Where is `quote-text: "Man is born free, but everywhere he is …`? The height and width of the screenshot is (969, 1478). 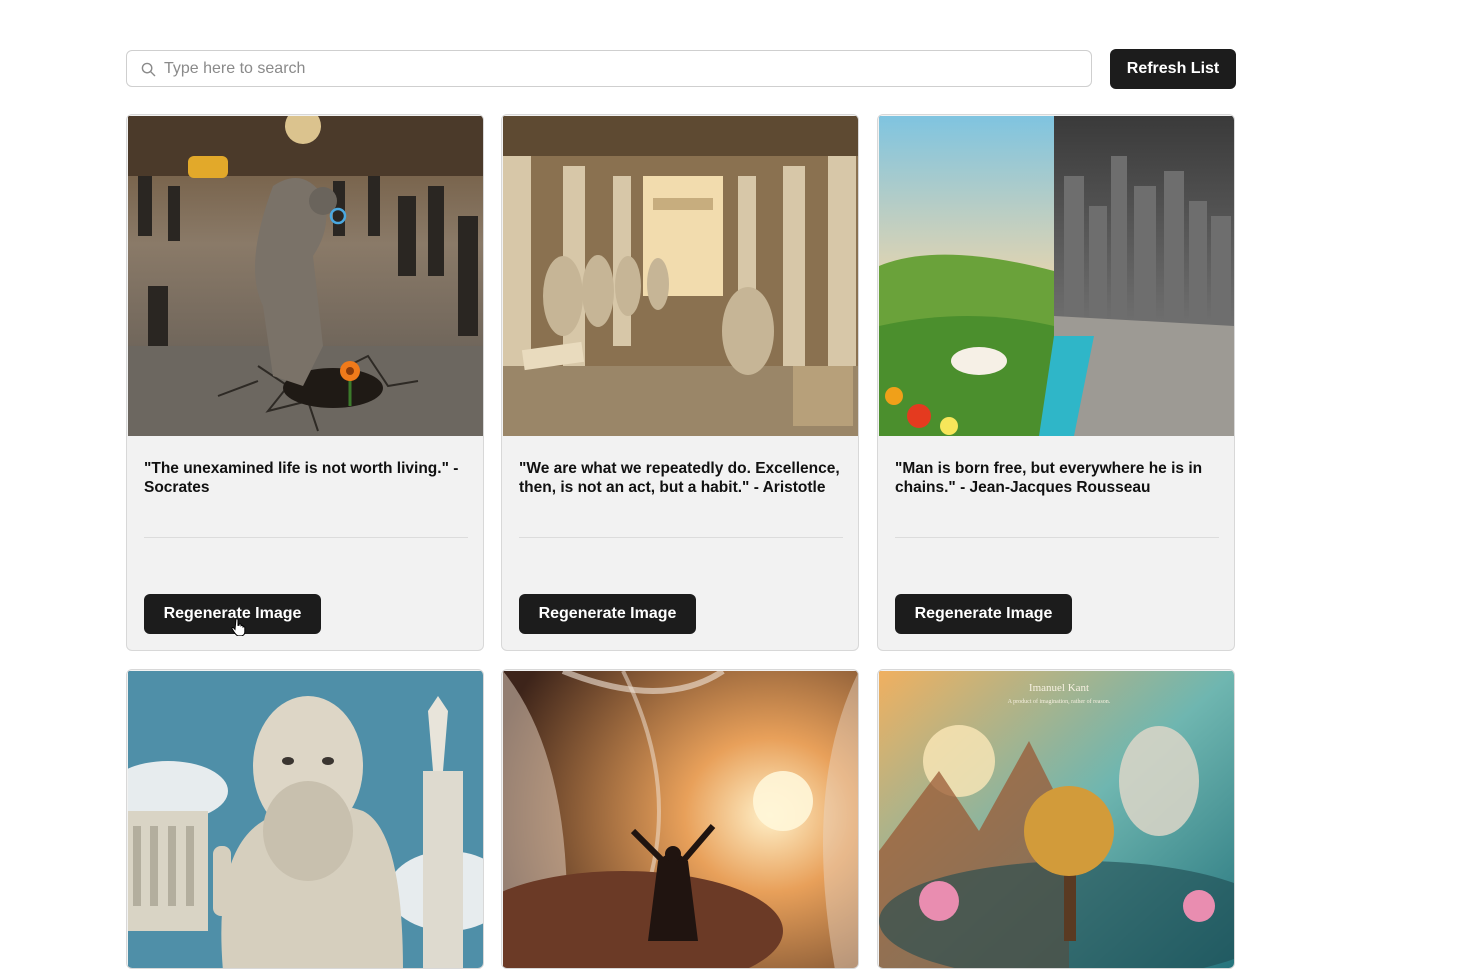 quote-text: "Man is born free, but everywhere he is … is located at coordinates (1049, 478).